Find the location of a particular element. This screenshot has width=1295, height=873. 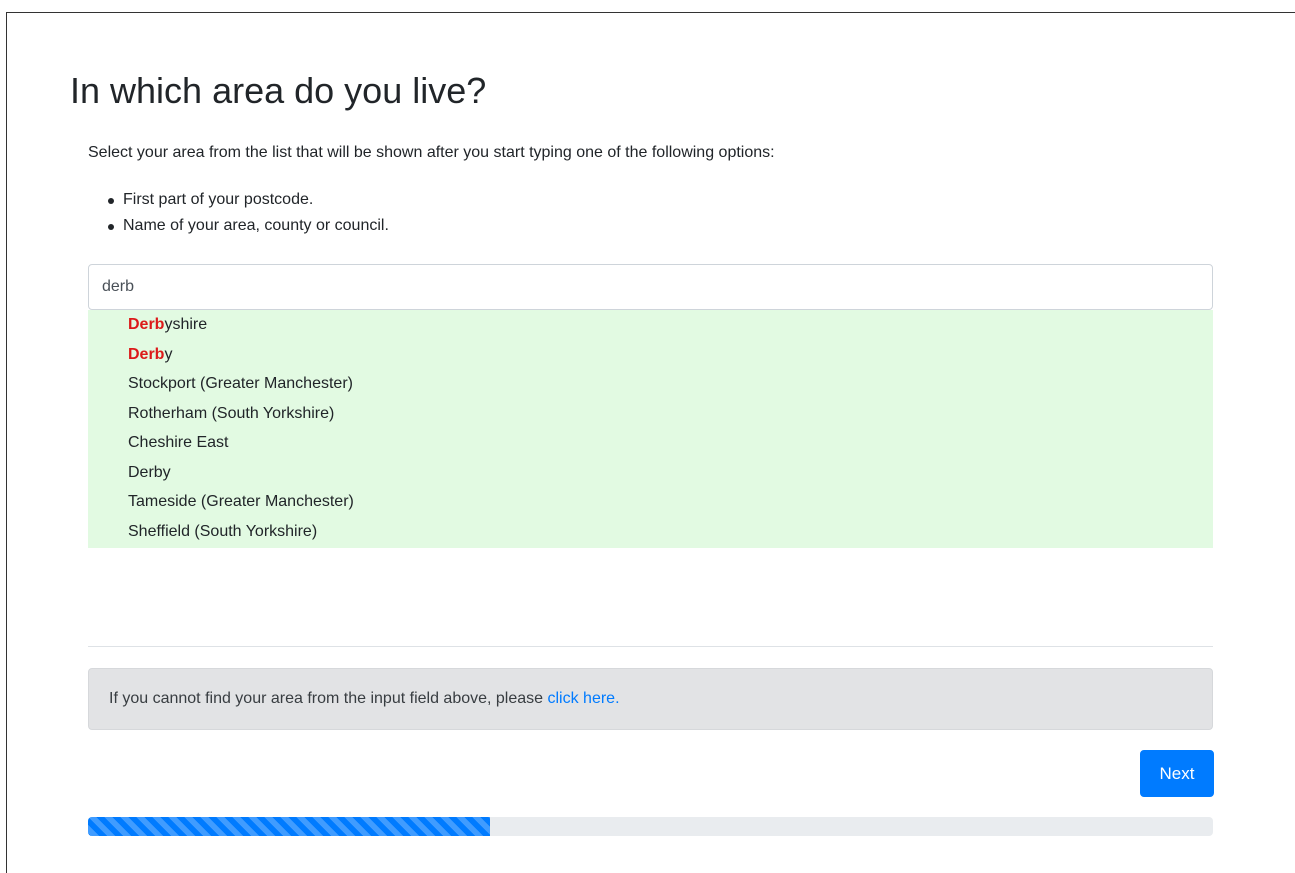

progress-track is located at coordinates (650, 826).